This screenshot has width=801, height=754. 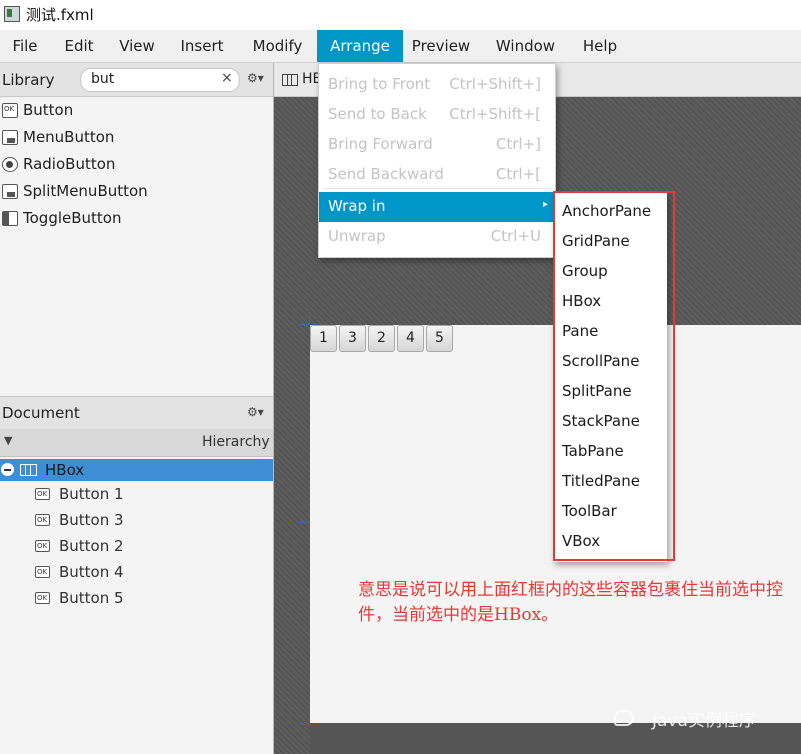 What do you see at coordinates (72, 218) in the screenshot?
I see `library-item-label: ToggleButton` at bounding box center [72, 218].